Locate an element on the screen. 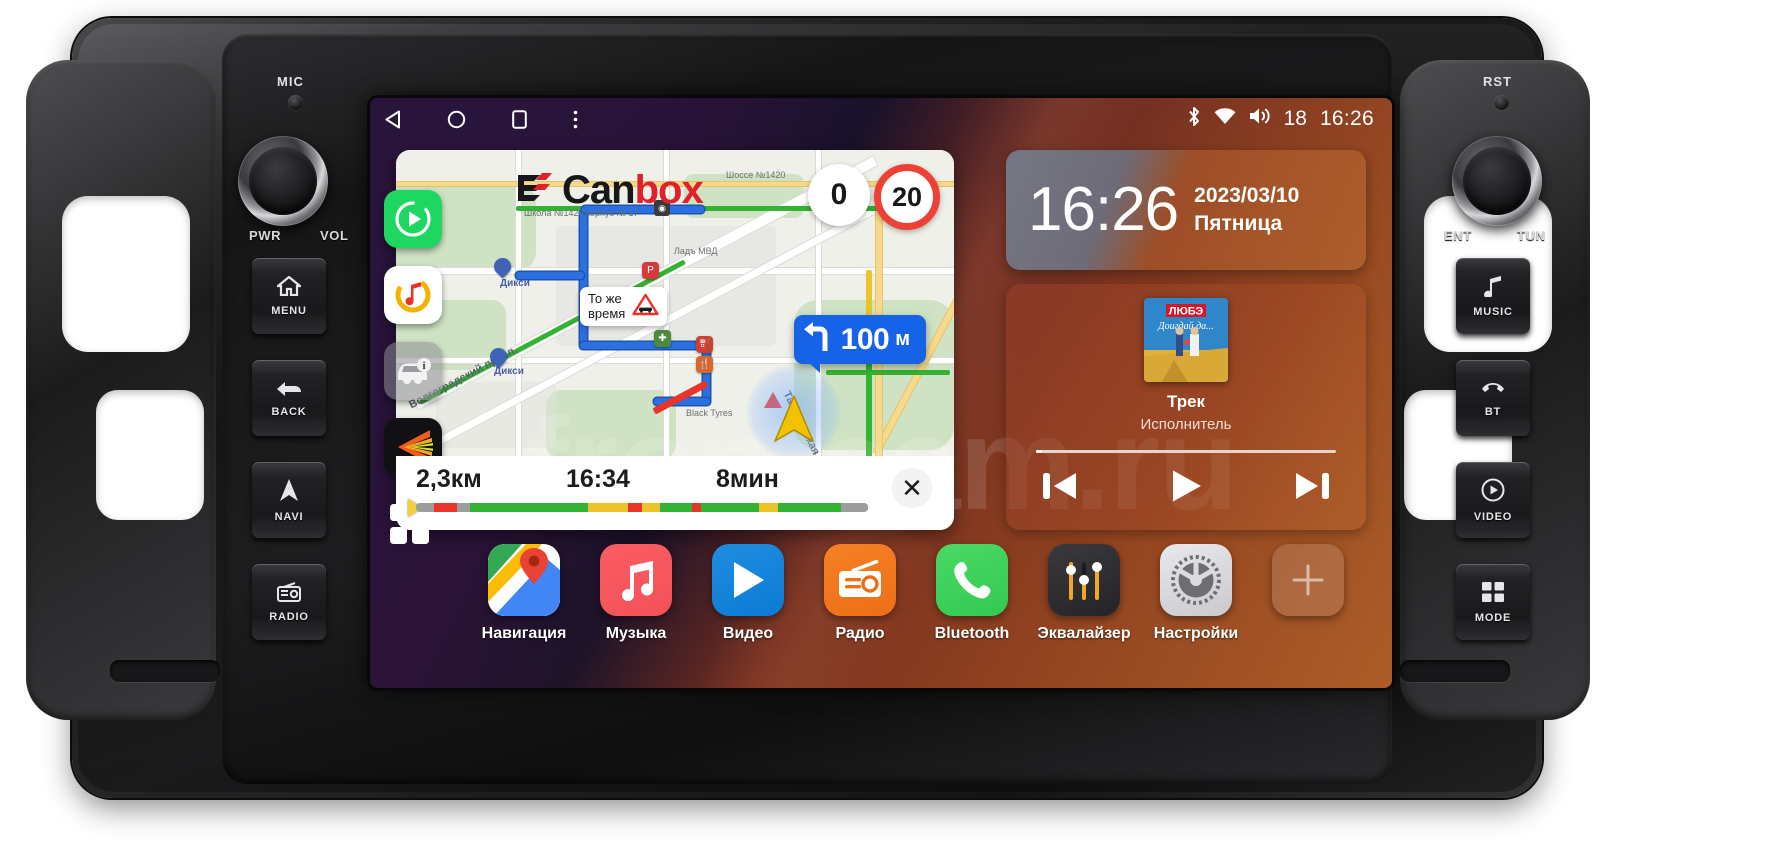 The image size is (1780, 854). dock-item-navigation: Навигация is located at coordinates (524, 593).